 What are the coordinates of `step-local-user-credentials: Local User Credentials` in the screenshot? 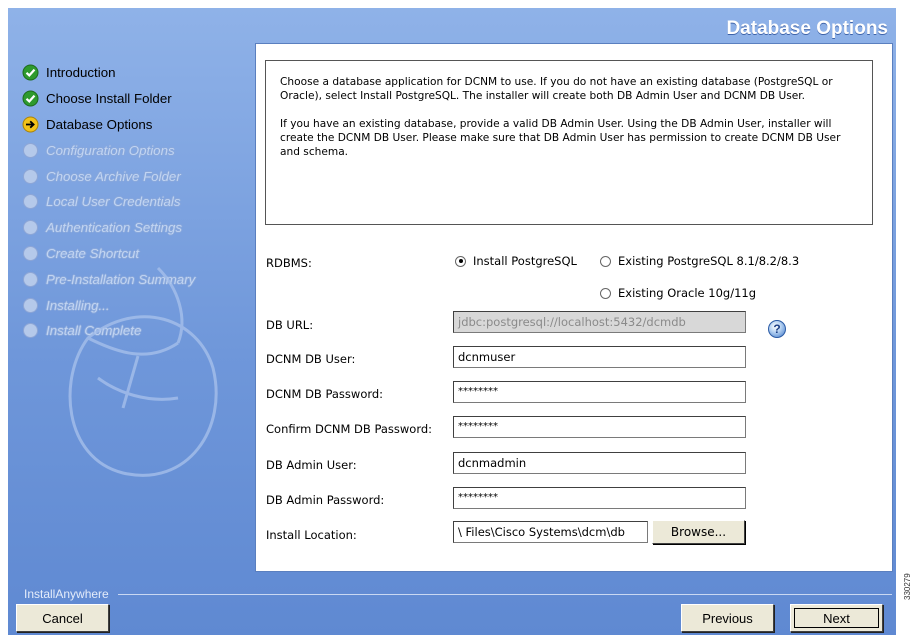 It's located at (134, 202).